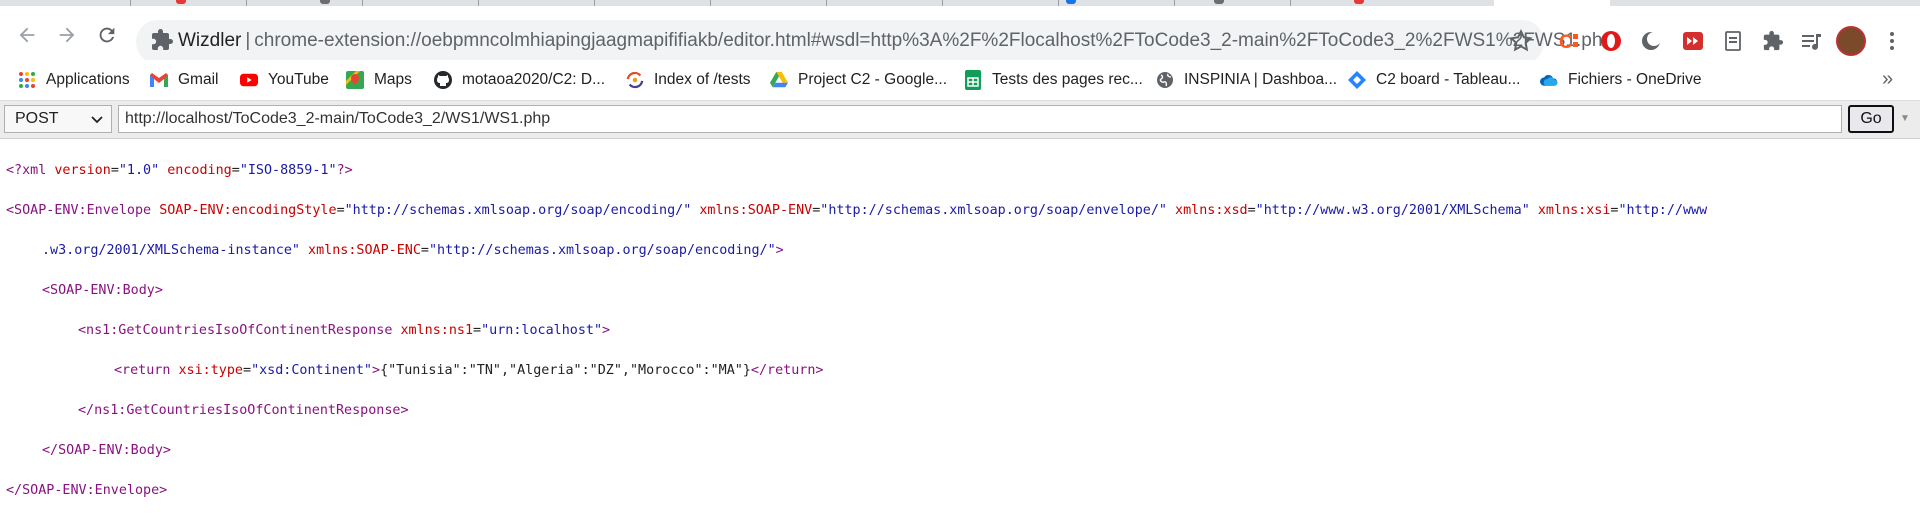  I want to click on extensions-menu-button, so click(1773, 41).